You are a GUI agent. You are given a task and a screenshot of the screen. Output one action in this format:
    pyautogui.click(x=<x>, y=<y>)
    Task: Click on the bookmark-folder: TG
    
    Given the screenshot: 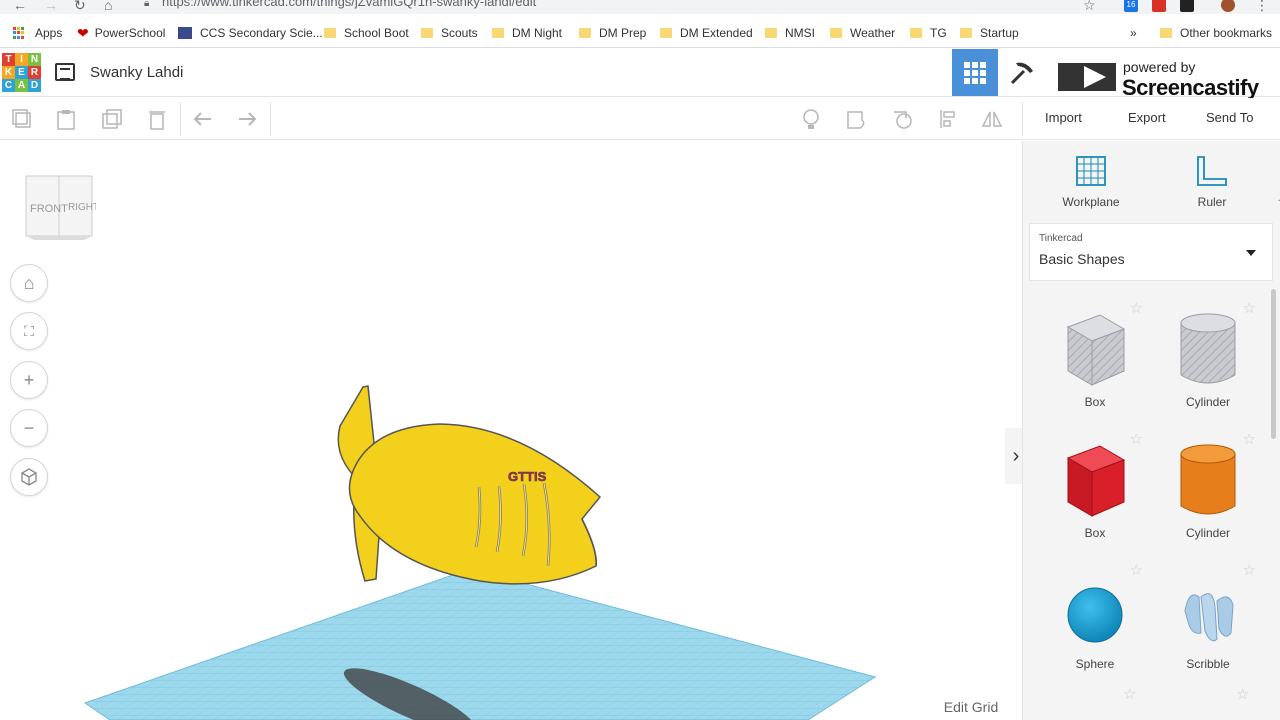 What is the action you would take?
    pyautogui.click(x=928, y=33)
    